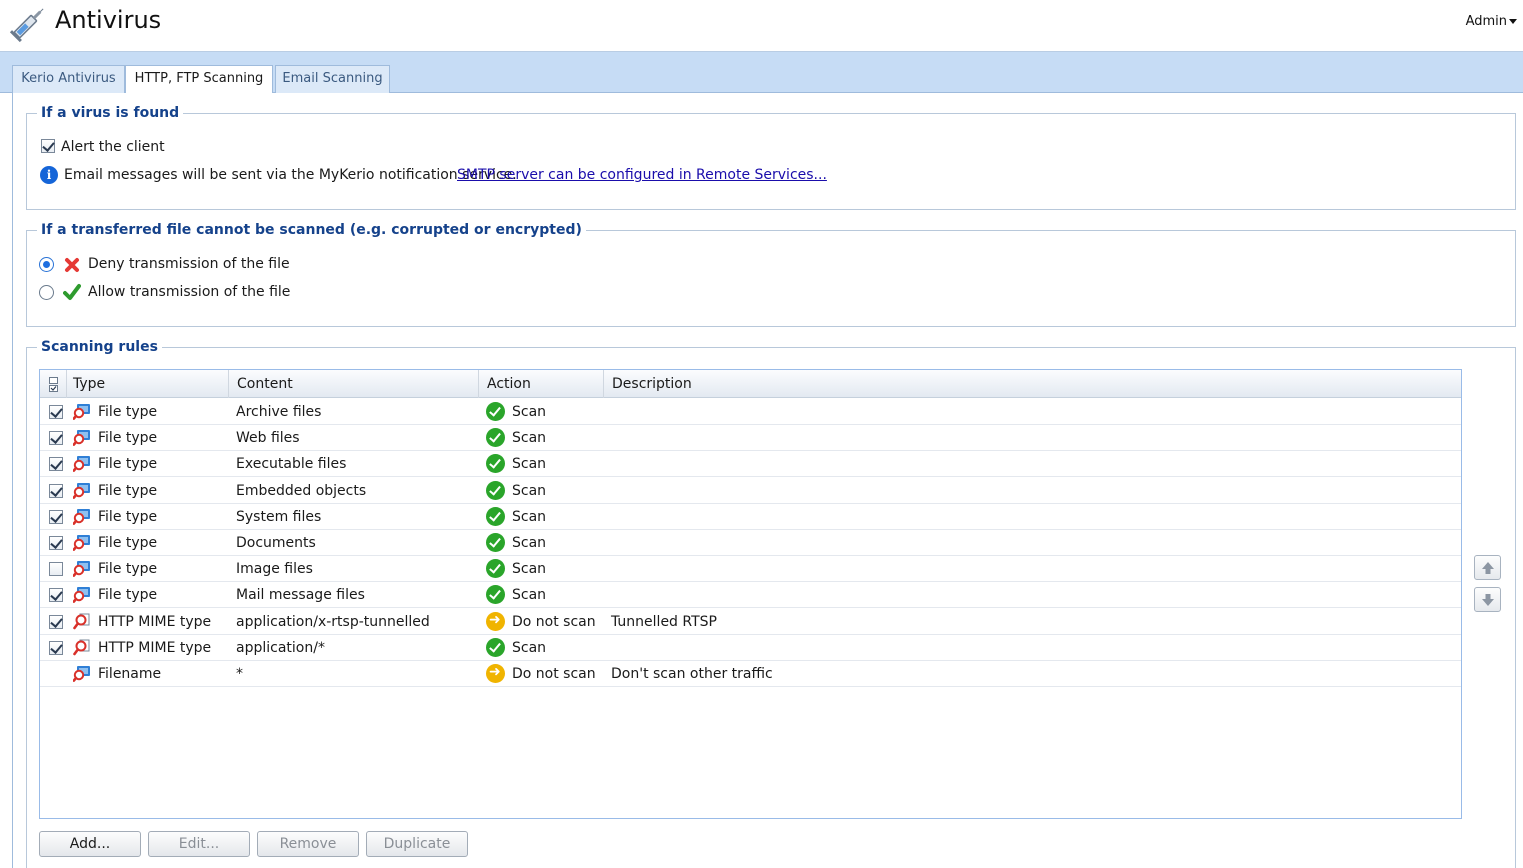 The width and height of the screenshot is (1523, 868). What do you see at coordinates (155, 621) in the screenshot?
I see `rule-type: HTTP MIME type` at bounding box center [155, 621].